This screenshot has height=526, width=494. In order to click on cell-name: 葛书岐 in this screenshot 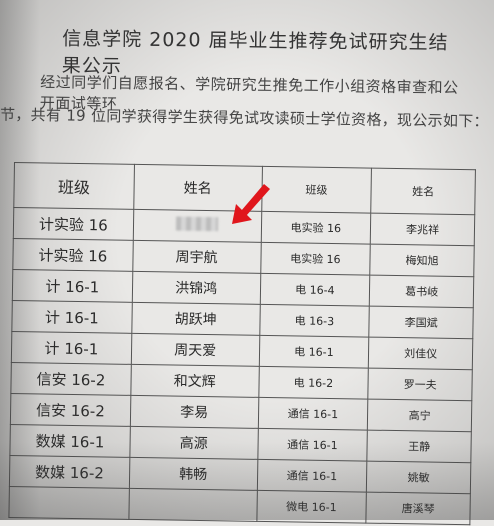, I will do `click(421, 291)`.